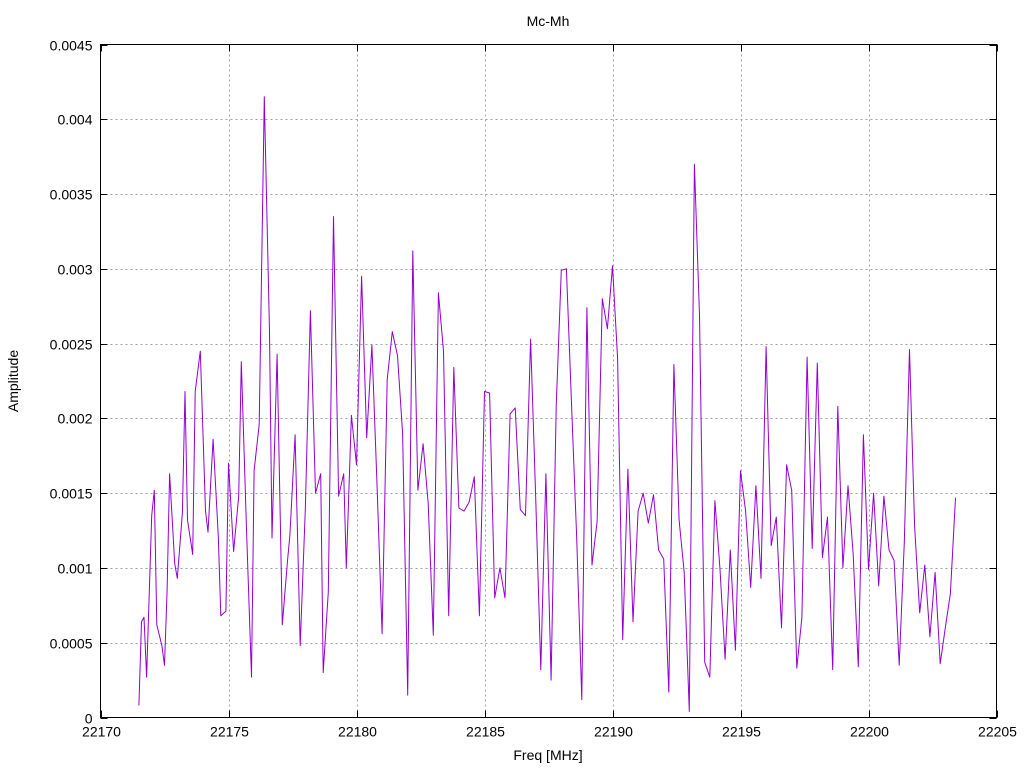 Image resolution: width=1024 pixels, height=768 pixels. Describe the element at coordinates (71, 195) in the screenshot. I see `y-tick-label: 0.0035` at that location.